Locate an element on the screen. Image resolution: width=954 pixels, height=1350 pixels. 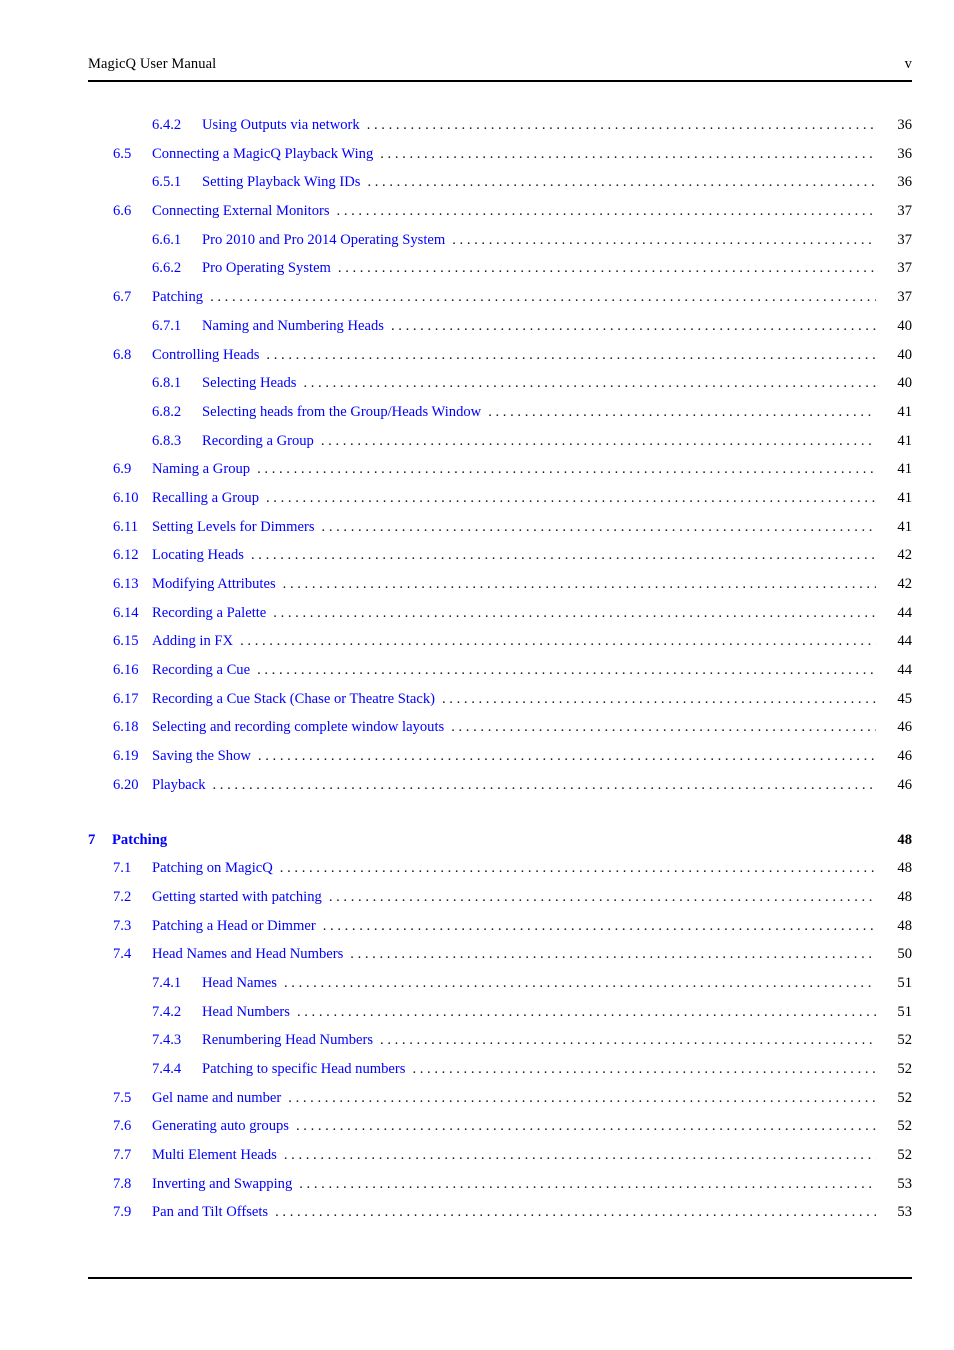
toc-entry-title: Setting Playback Wing IDs is located at coordinates (283, 182).